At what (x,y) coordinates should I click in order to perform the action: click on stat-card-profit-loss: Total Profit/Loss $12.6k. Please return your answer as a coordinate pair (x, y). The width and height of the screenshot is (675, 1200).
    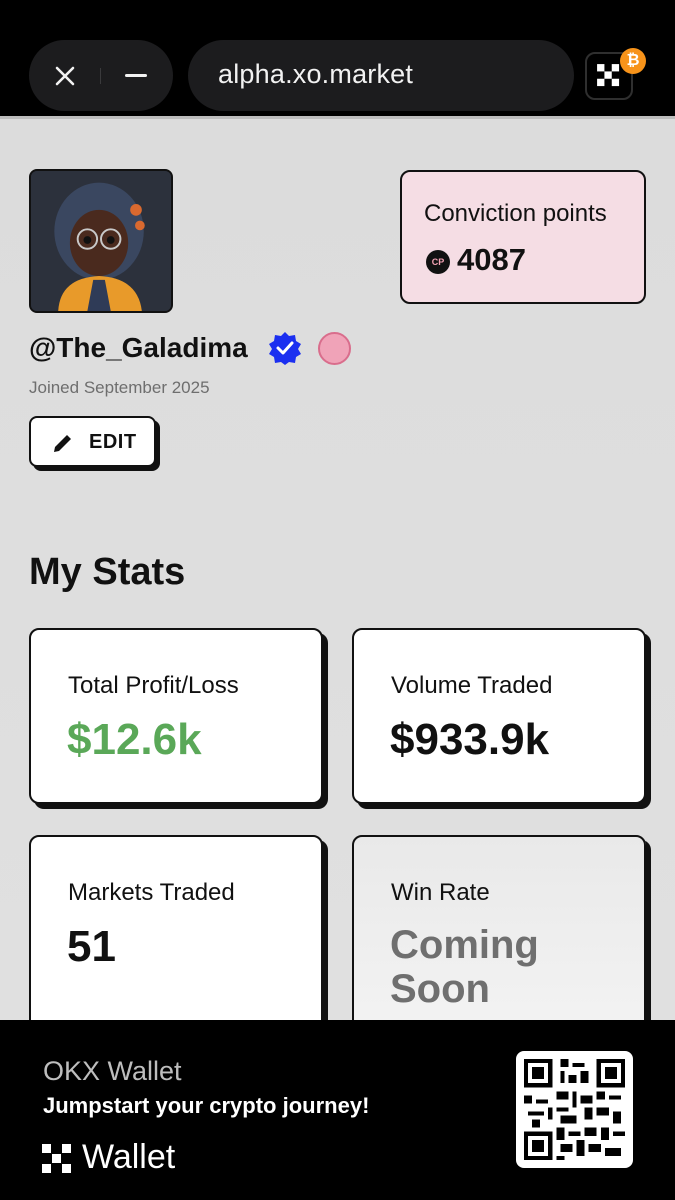
    Looking at the image, I should click on (176, 716).